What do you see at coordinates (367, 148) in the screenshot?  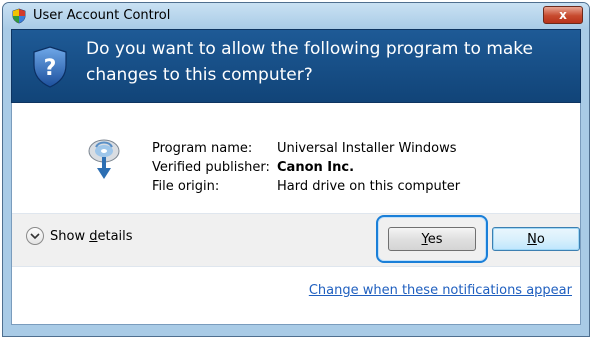 I see `program-name-value: Universal Installer Windows` at bounding box center [367, 148].